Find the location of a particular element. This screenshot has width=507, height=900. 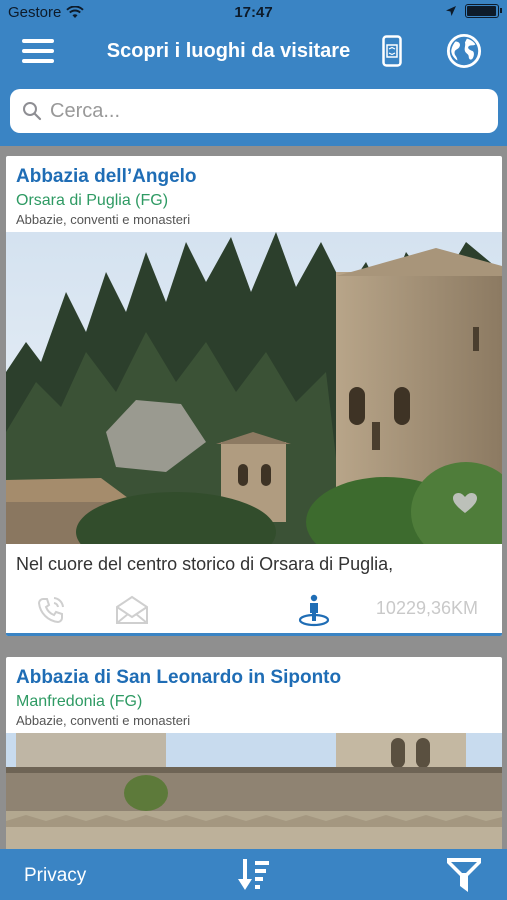

filter-button is located at coordinates (464, 875).